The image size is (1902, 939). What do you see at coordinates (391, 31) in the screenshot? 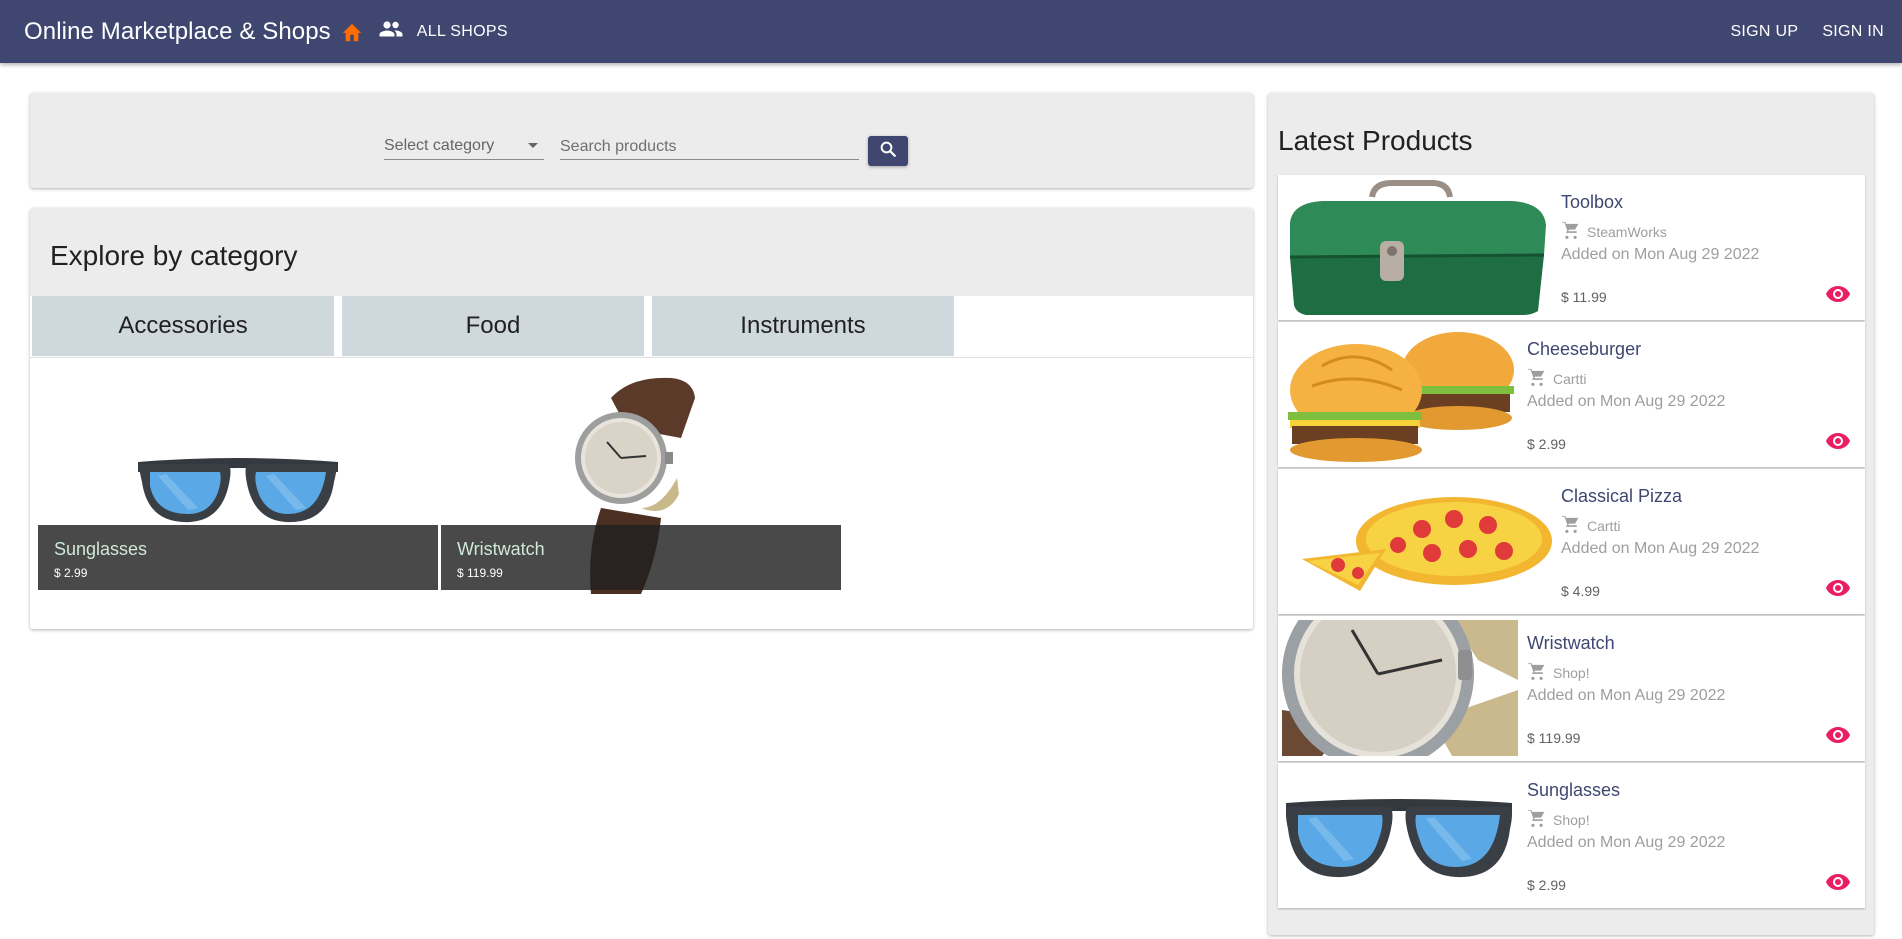
I see `people-icon` at bounding box center [391, 31].